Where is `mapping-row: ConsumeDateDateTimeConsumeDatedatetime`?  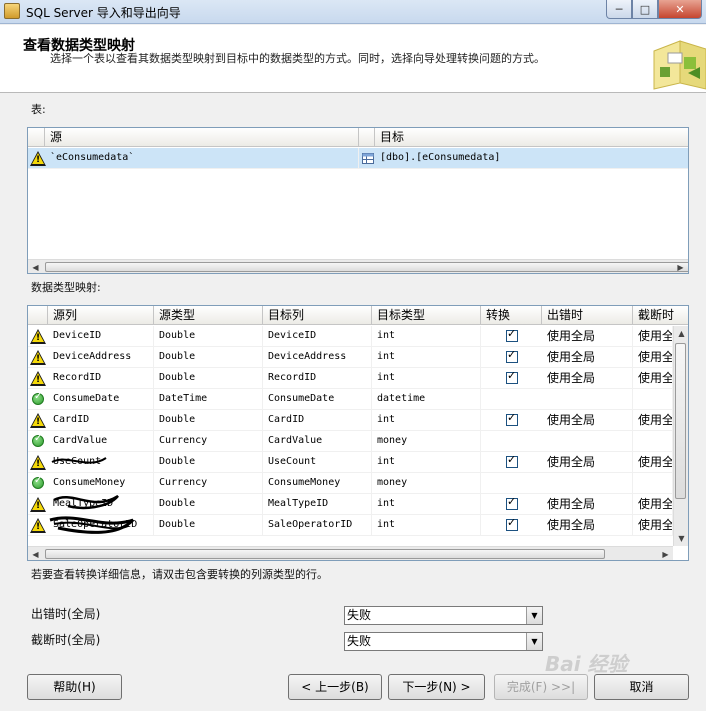
mapping-row: ConsumeDateDateTimeConsumeDatedatetime is located at coordinates (358, 399).